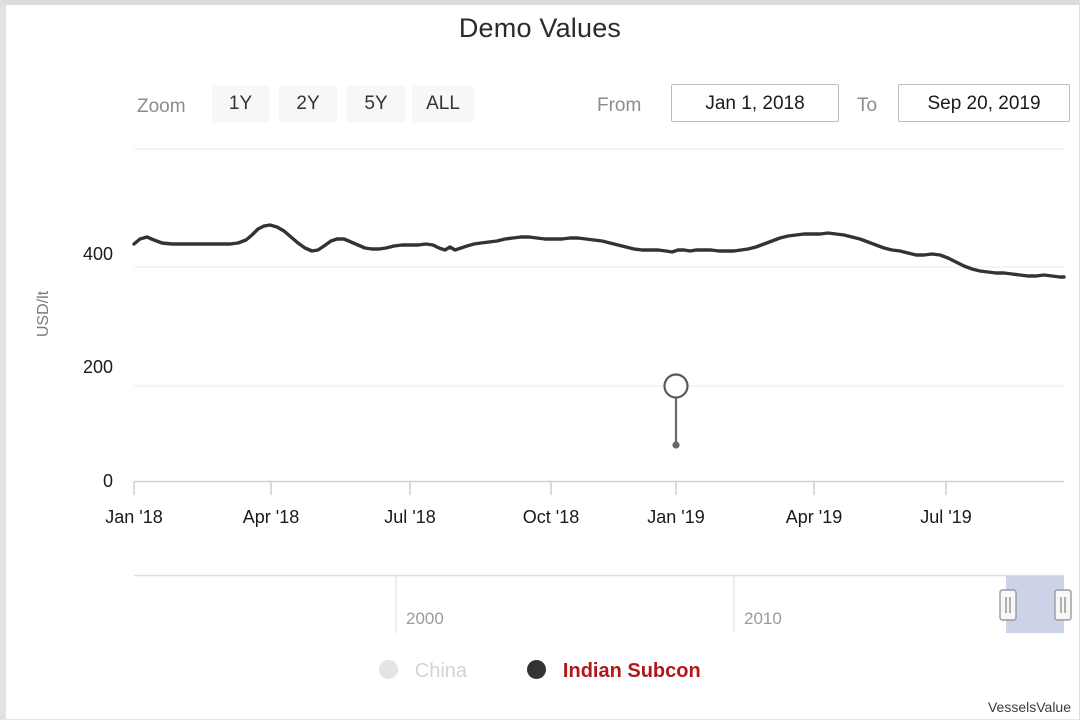 The image size is (1080, 720). What do you see at coordinates (1008, 605) in the screenshot?
I see `navigator-handle-left` at bounding box center [1008, 605].